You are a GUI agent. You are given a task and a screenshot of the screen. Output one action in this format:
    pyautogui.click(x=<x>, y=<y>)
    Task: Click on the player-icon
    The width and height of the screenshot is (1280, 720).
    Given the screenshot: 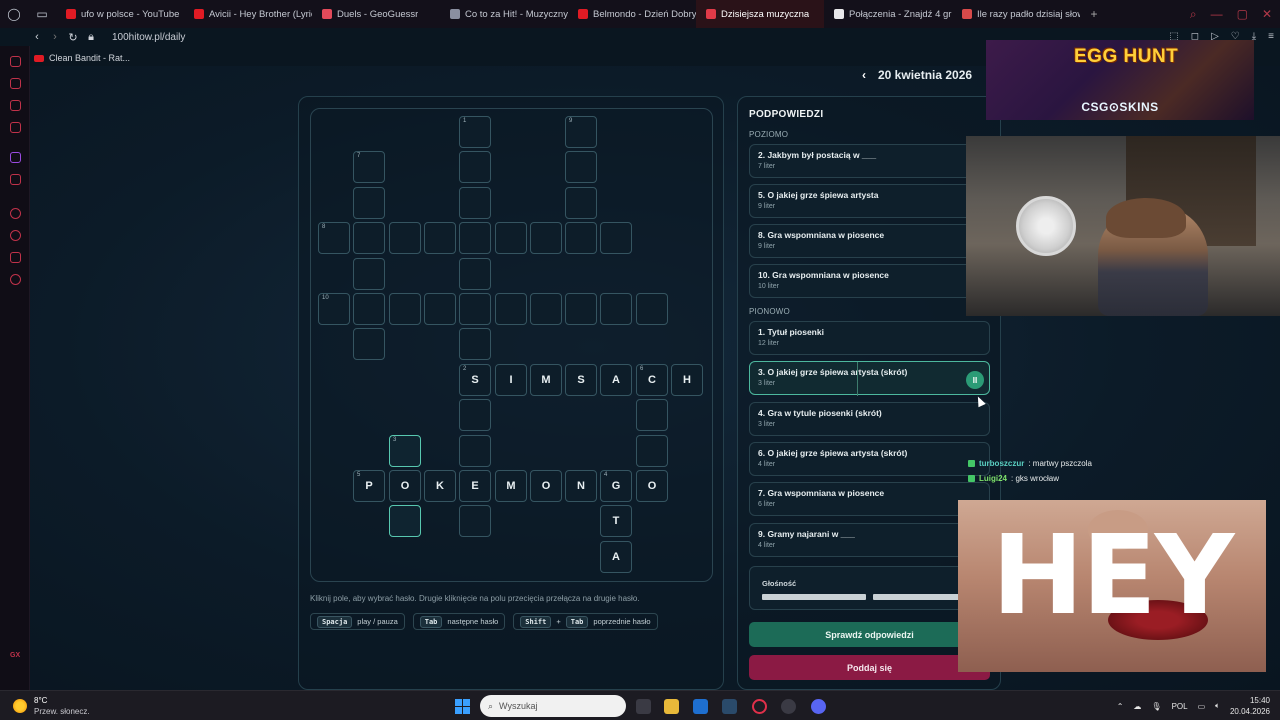 What is the action you would take?
    pyautogui.click(x=15, y=213)
    